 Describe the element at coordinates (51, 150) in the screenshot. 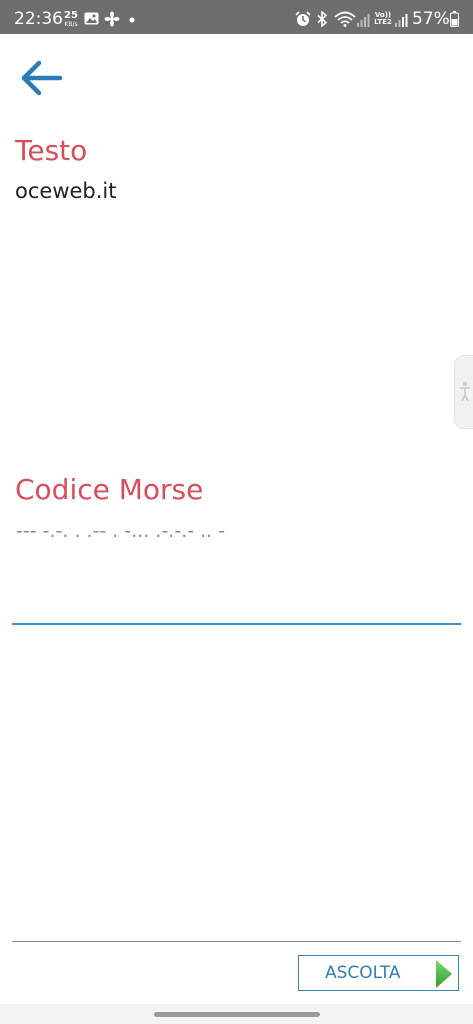

I see `text-label: Testo` at that location.